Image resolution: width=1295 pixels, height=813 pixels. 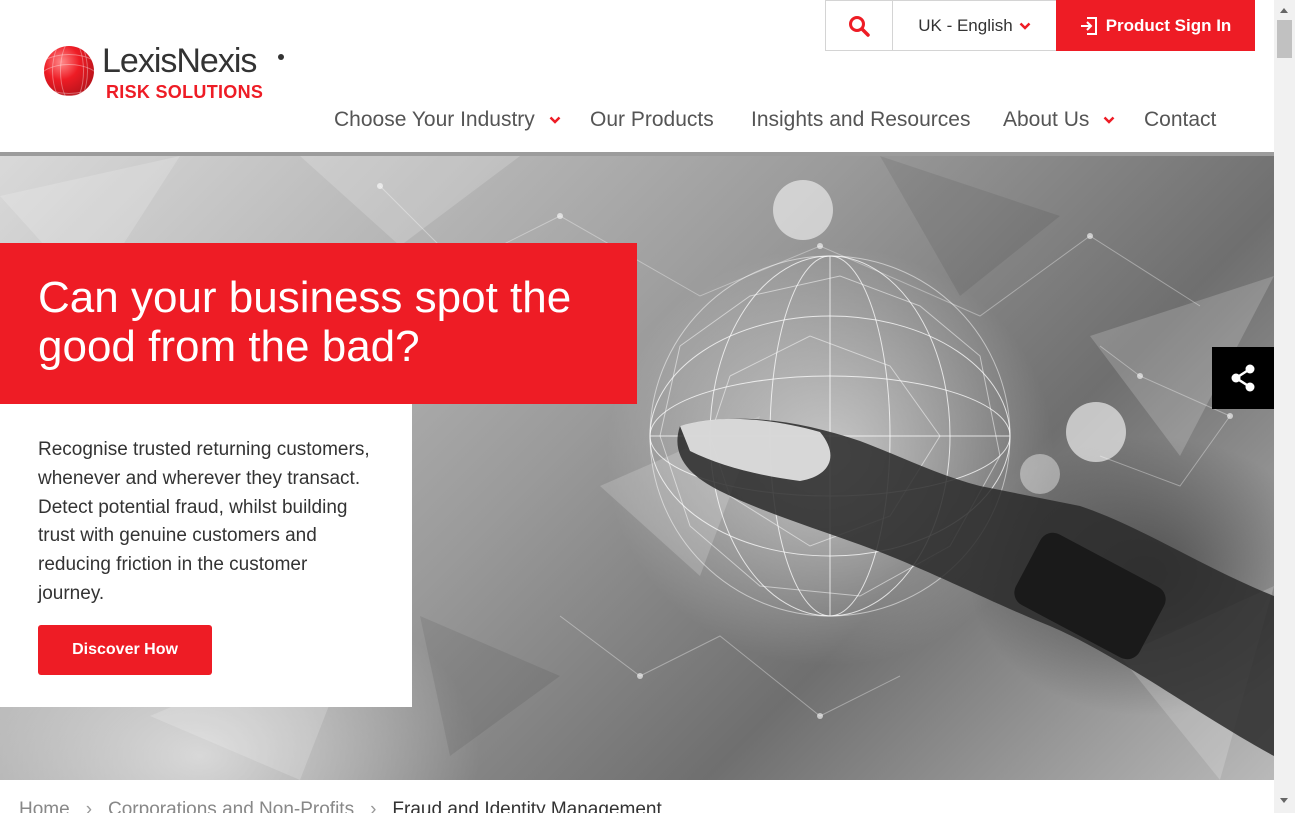 I want to click on nav-item-label: Insights and Resources, so click(x=861, y=119).